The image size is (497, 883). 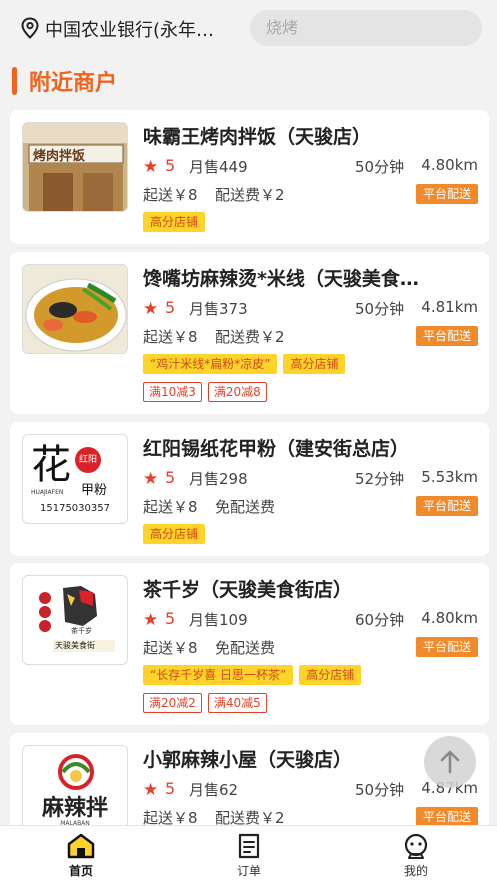 I want to click on section-title: 附近商户, so click(x=64, y=81).